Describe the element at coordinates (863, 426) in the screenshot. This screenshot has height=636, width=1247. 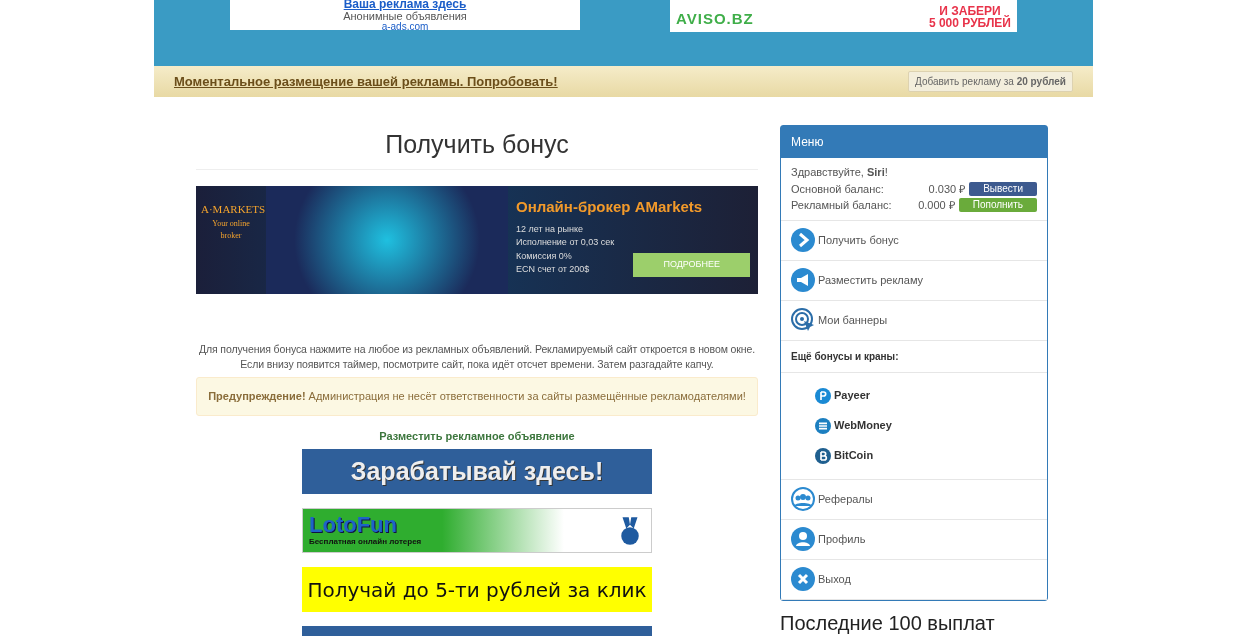
I see `faucet-label: WebMoney` at that location.